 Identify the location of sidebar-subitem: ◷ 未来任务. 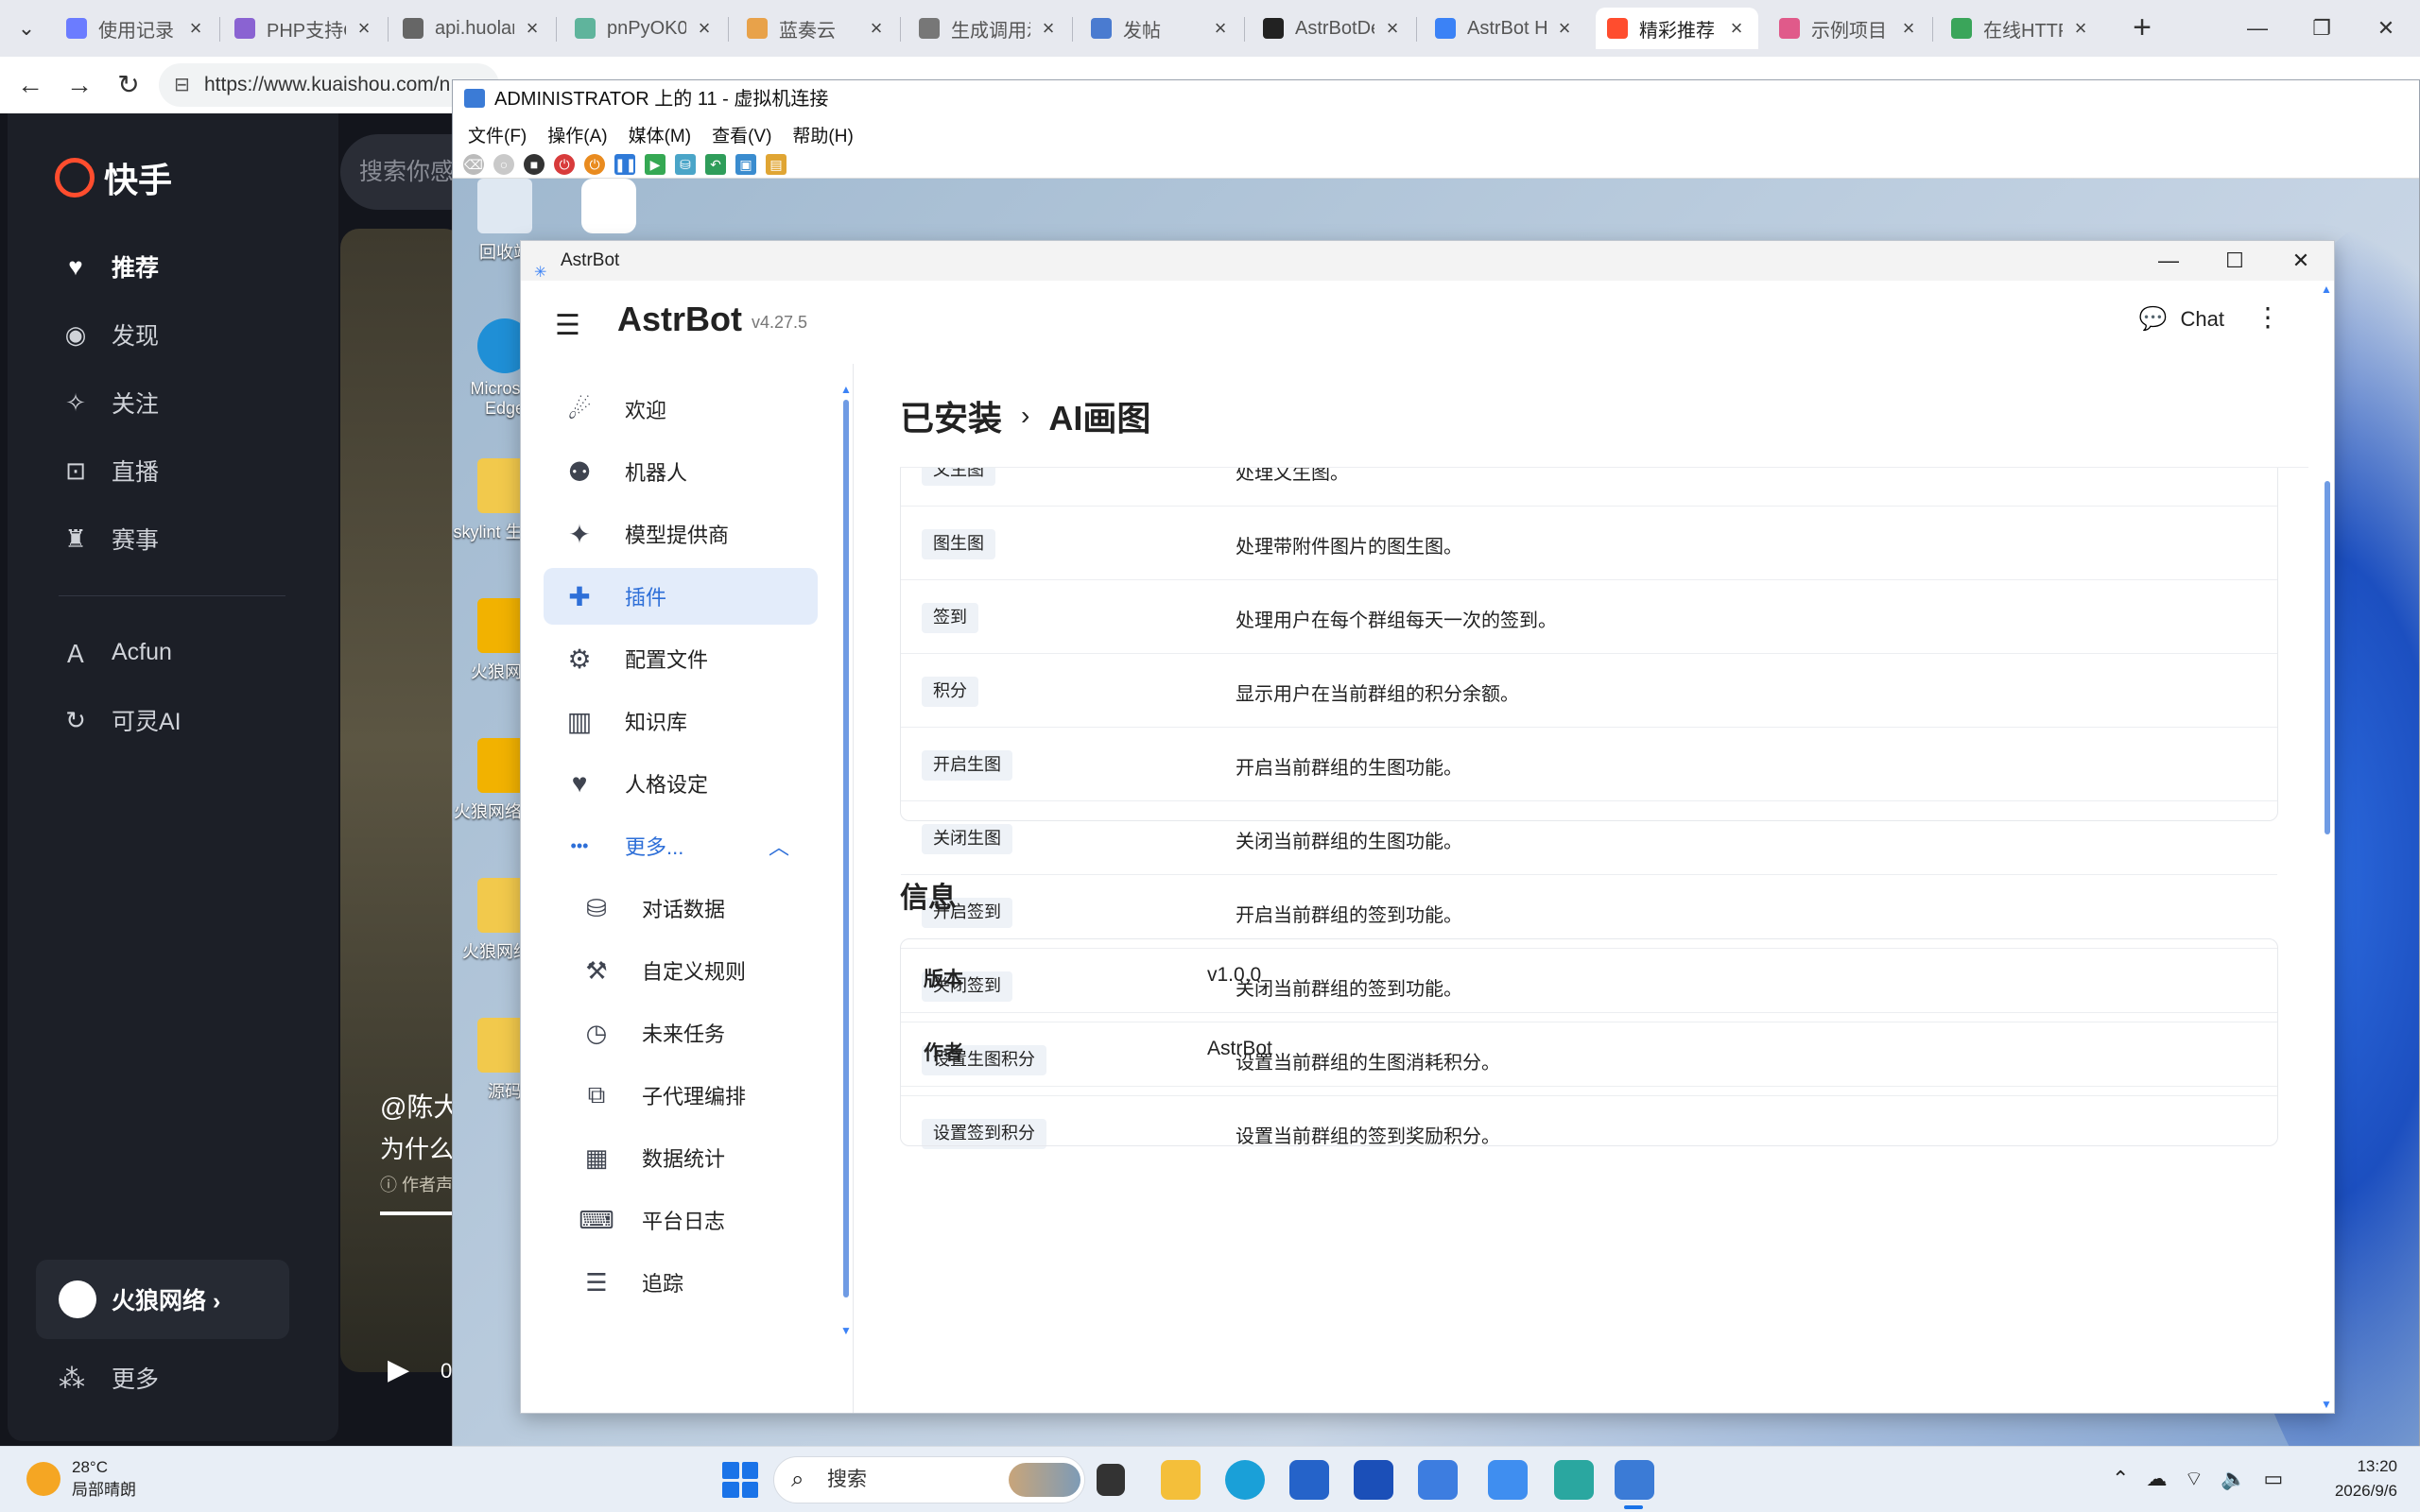
(681, 1033).